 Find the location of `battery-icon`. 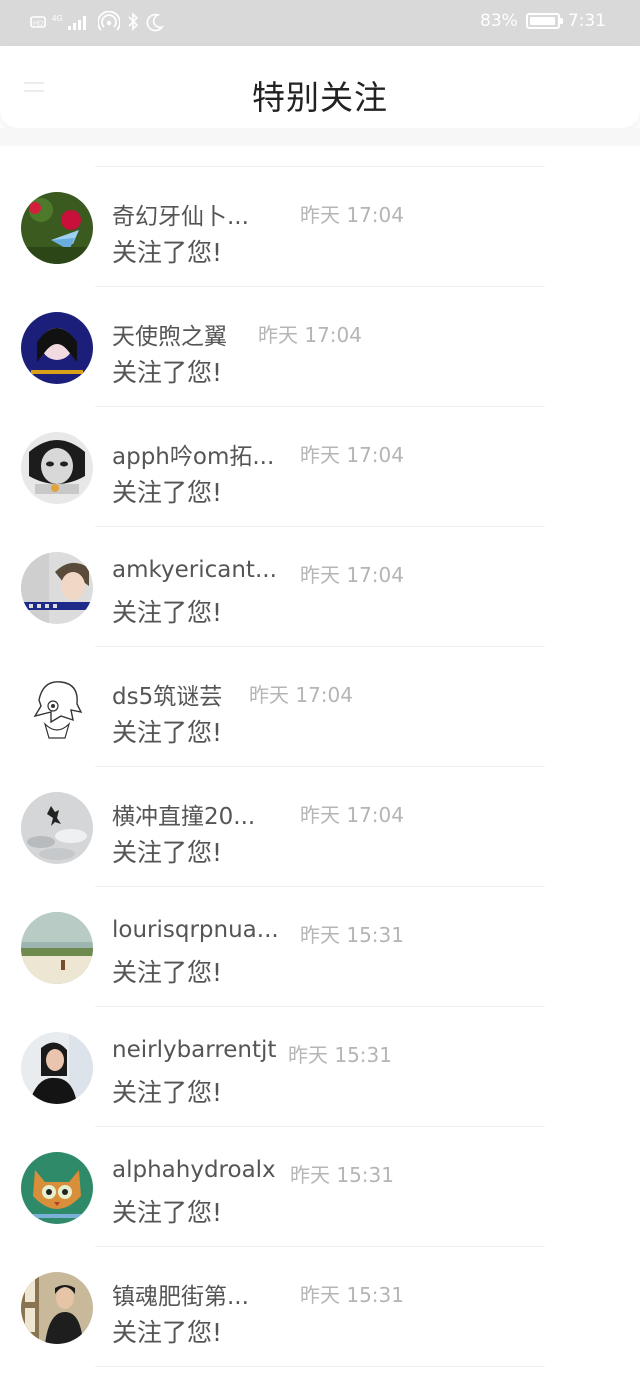

battery-icon is located at coordinates (544, 21).